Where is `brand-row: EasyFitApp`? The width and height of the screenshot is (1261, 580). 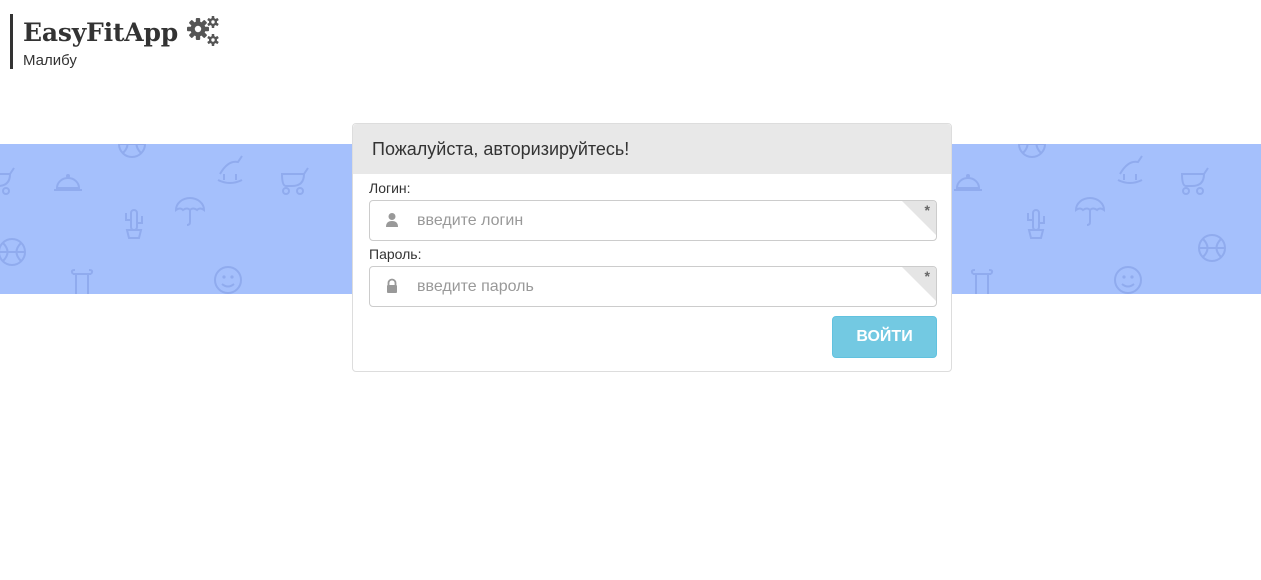
brand-row: EasyFitApp is located at coordinates (122, 32).